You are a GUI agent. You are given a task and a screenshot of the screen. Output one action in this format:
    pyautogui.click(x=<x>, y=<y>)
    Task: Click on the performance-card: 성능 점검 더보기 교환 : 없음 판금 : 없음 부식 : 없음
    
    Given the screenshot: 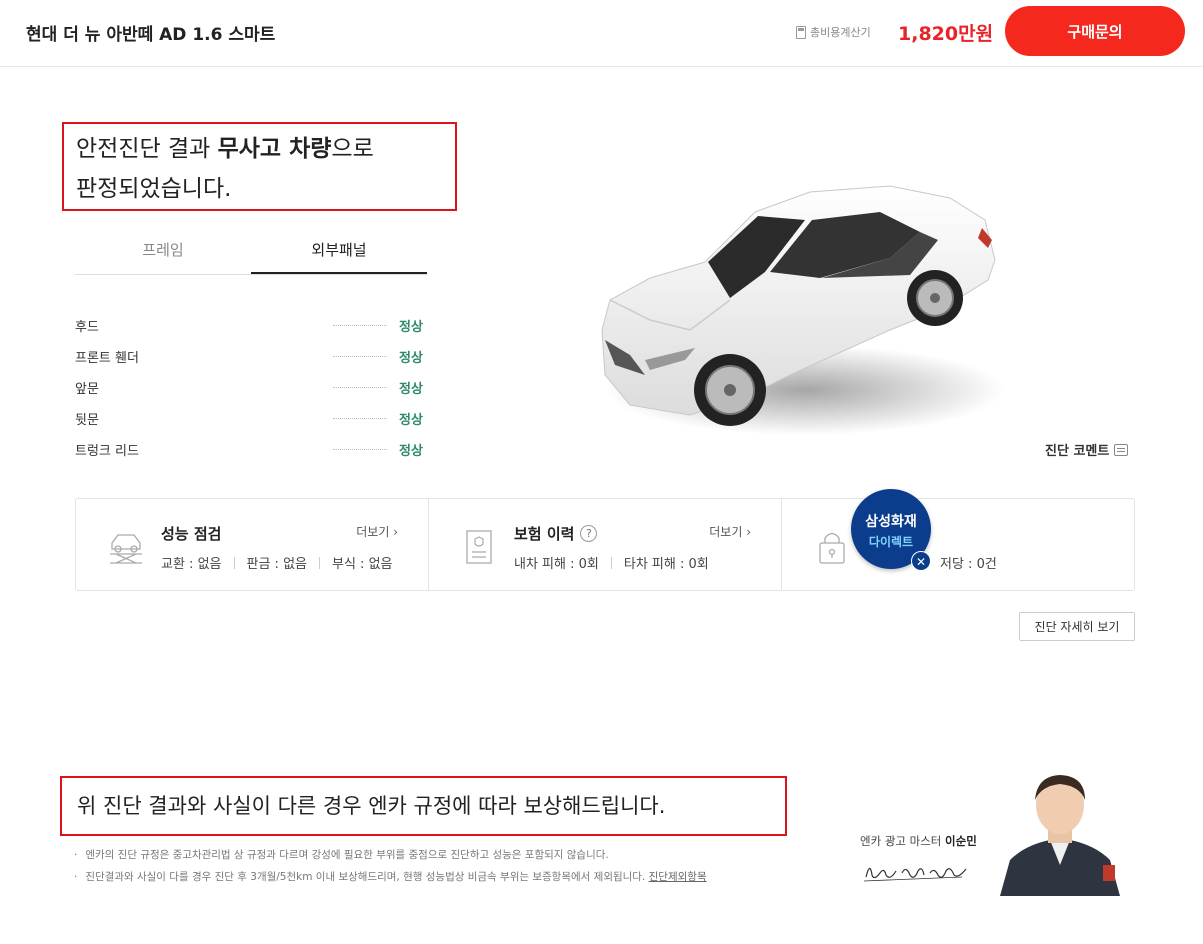 What is the action you would take?
    pyautogui.click(x=252, y=544)
    